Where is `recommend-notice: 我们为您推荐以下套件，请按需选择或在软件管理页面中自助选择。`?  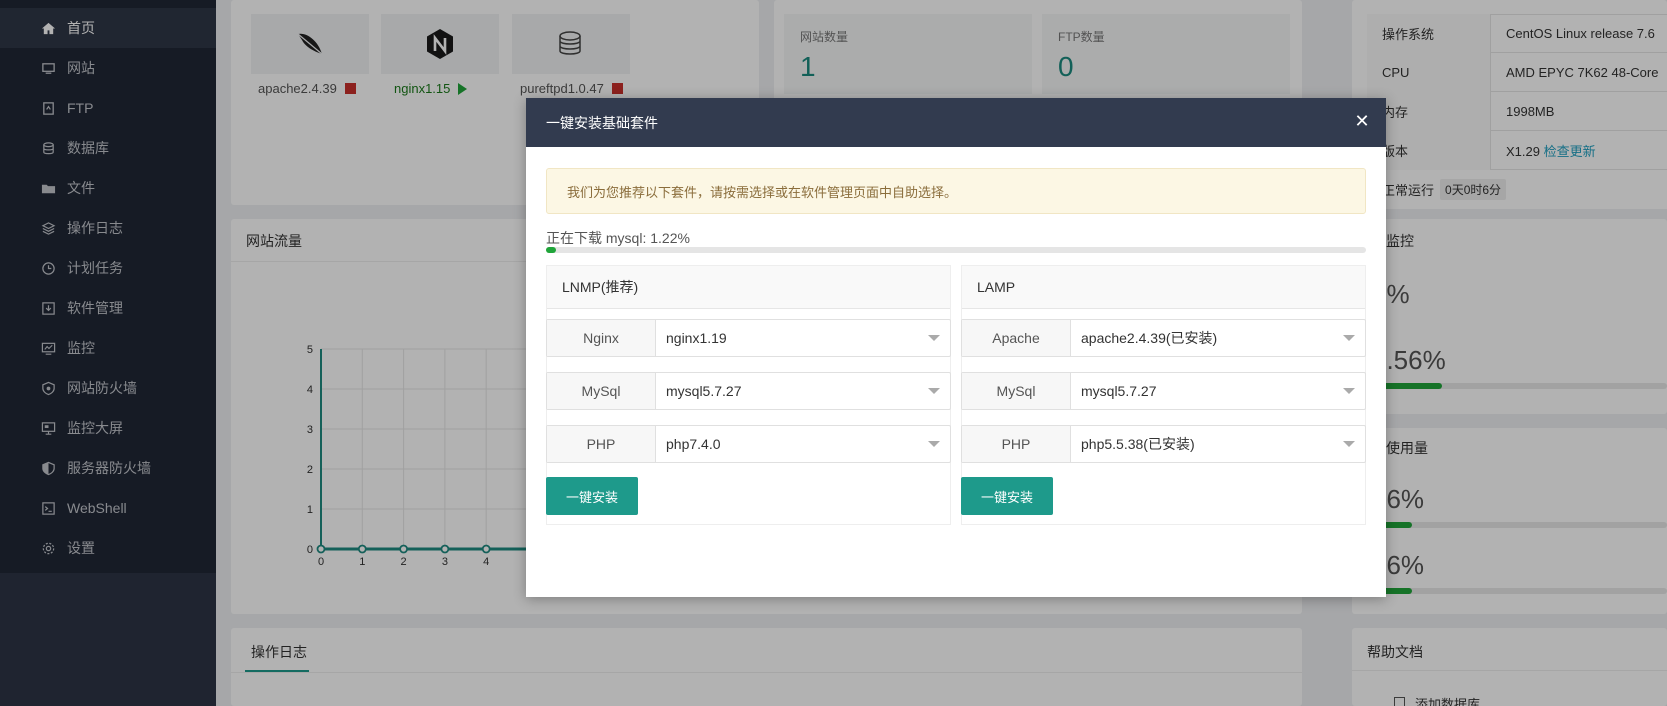 recommend-notice: 我们为您推荐以下套件，请按需选择或在软件管理页面中自助选择。 is located at coordinates (956, 191).